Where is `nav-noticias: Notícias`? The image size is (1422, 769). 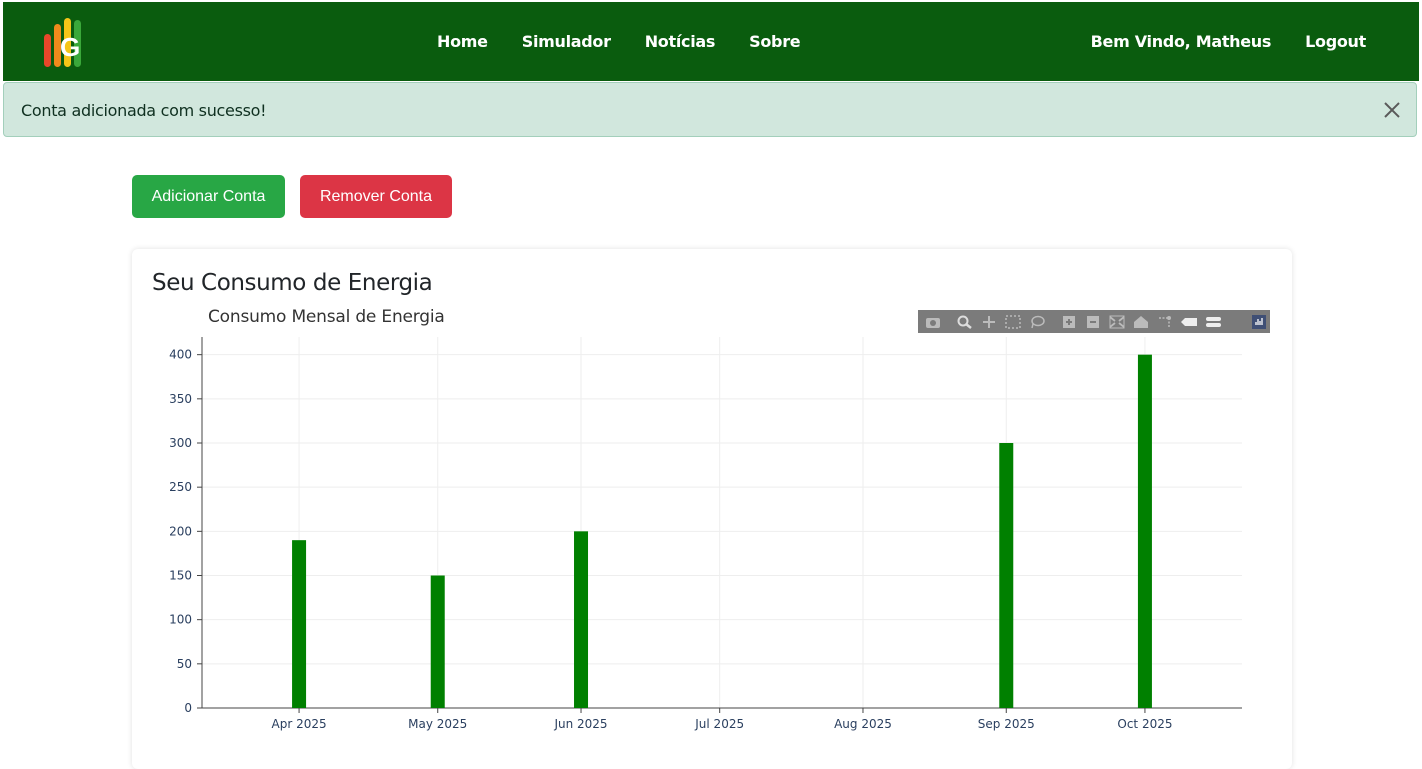
nav-noticias: Notícias is located at coordinates (680, 41).